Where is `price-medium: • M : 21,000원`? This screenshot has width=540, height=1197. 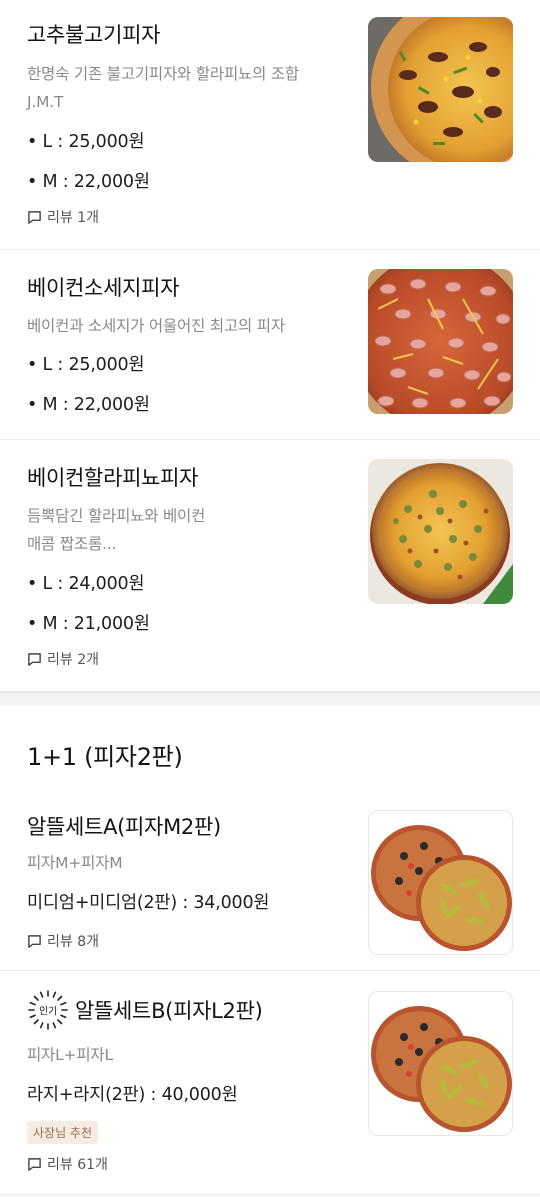
price-medium: • M : 21,000원 is located at coordinates (88, 624).